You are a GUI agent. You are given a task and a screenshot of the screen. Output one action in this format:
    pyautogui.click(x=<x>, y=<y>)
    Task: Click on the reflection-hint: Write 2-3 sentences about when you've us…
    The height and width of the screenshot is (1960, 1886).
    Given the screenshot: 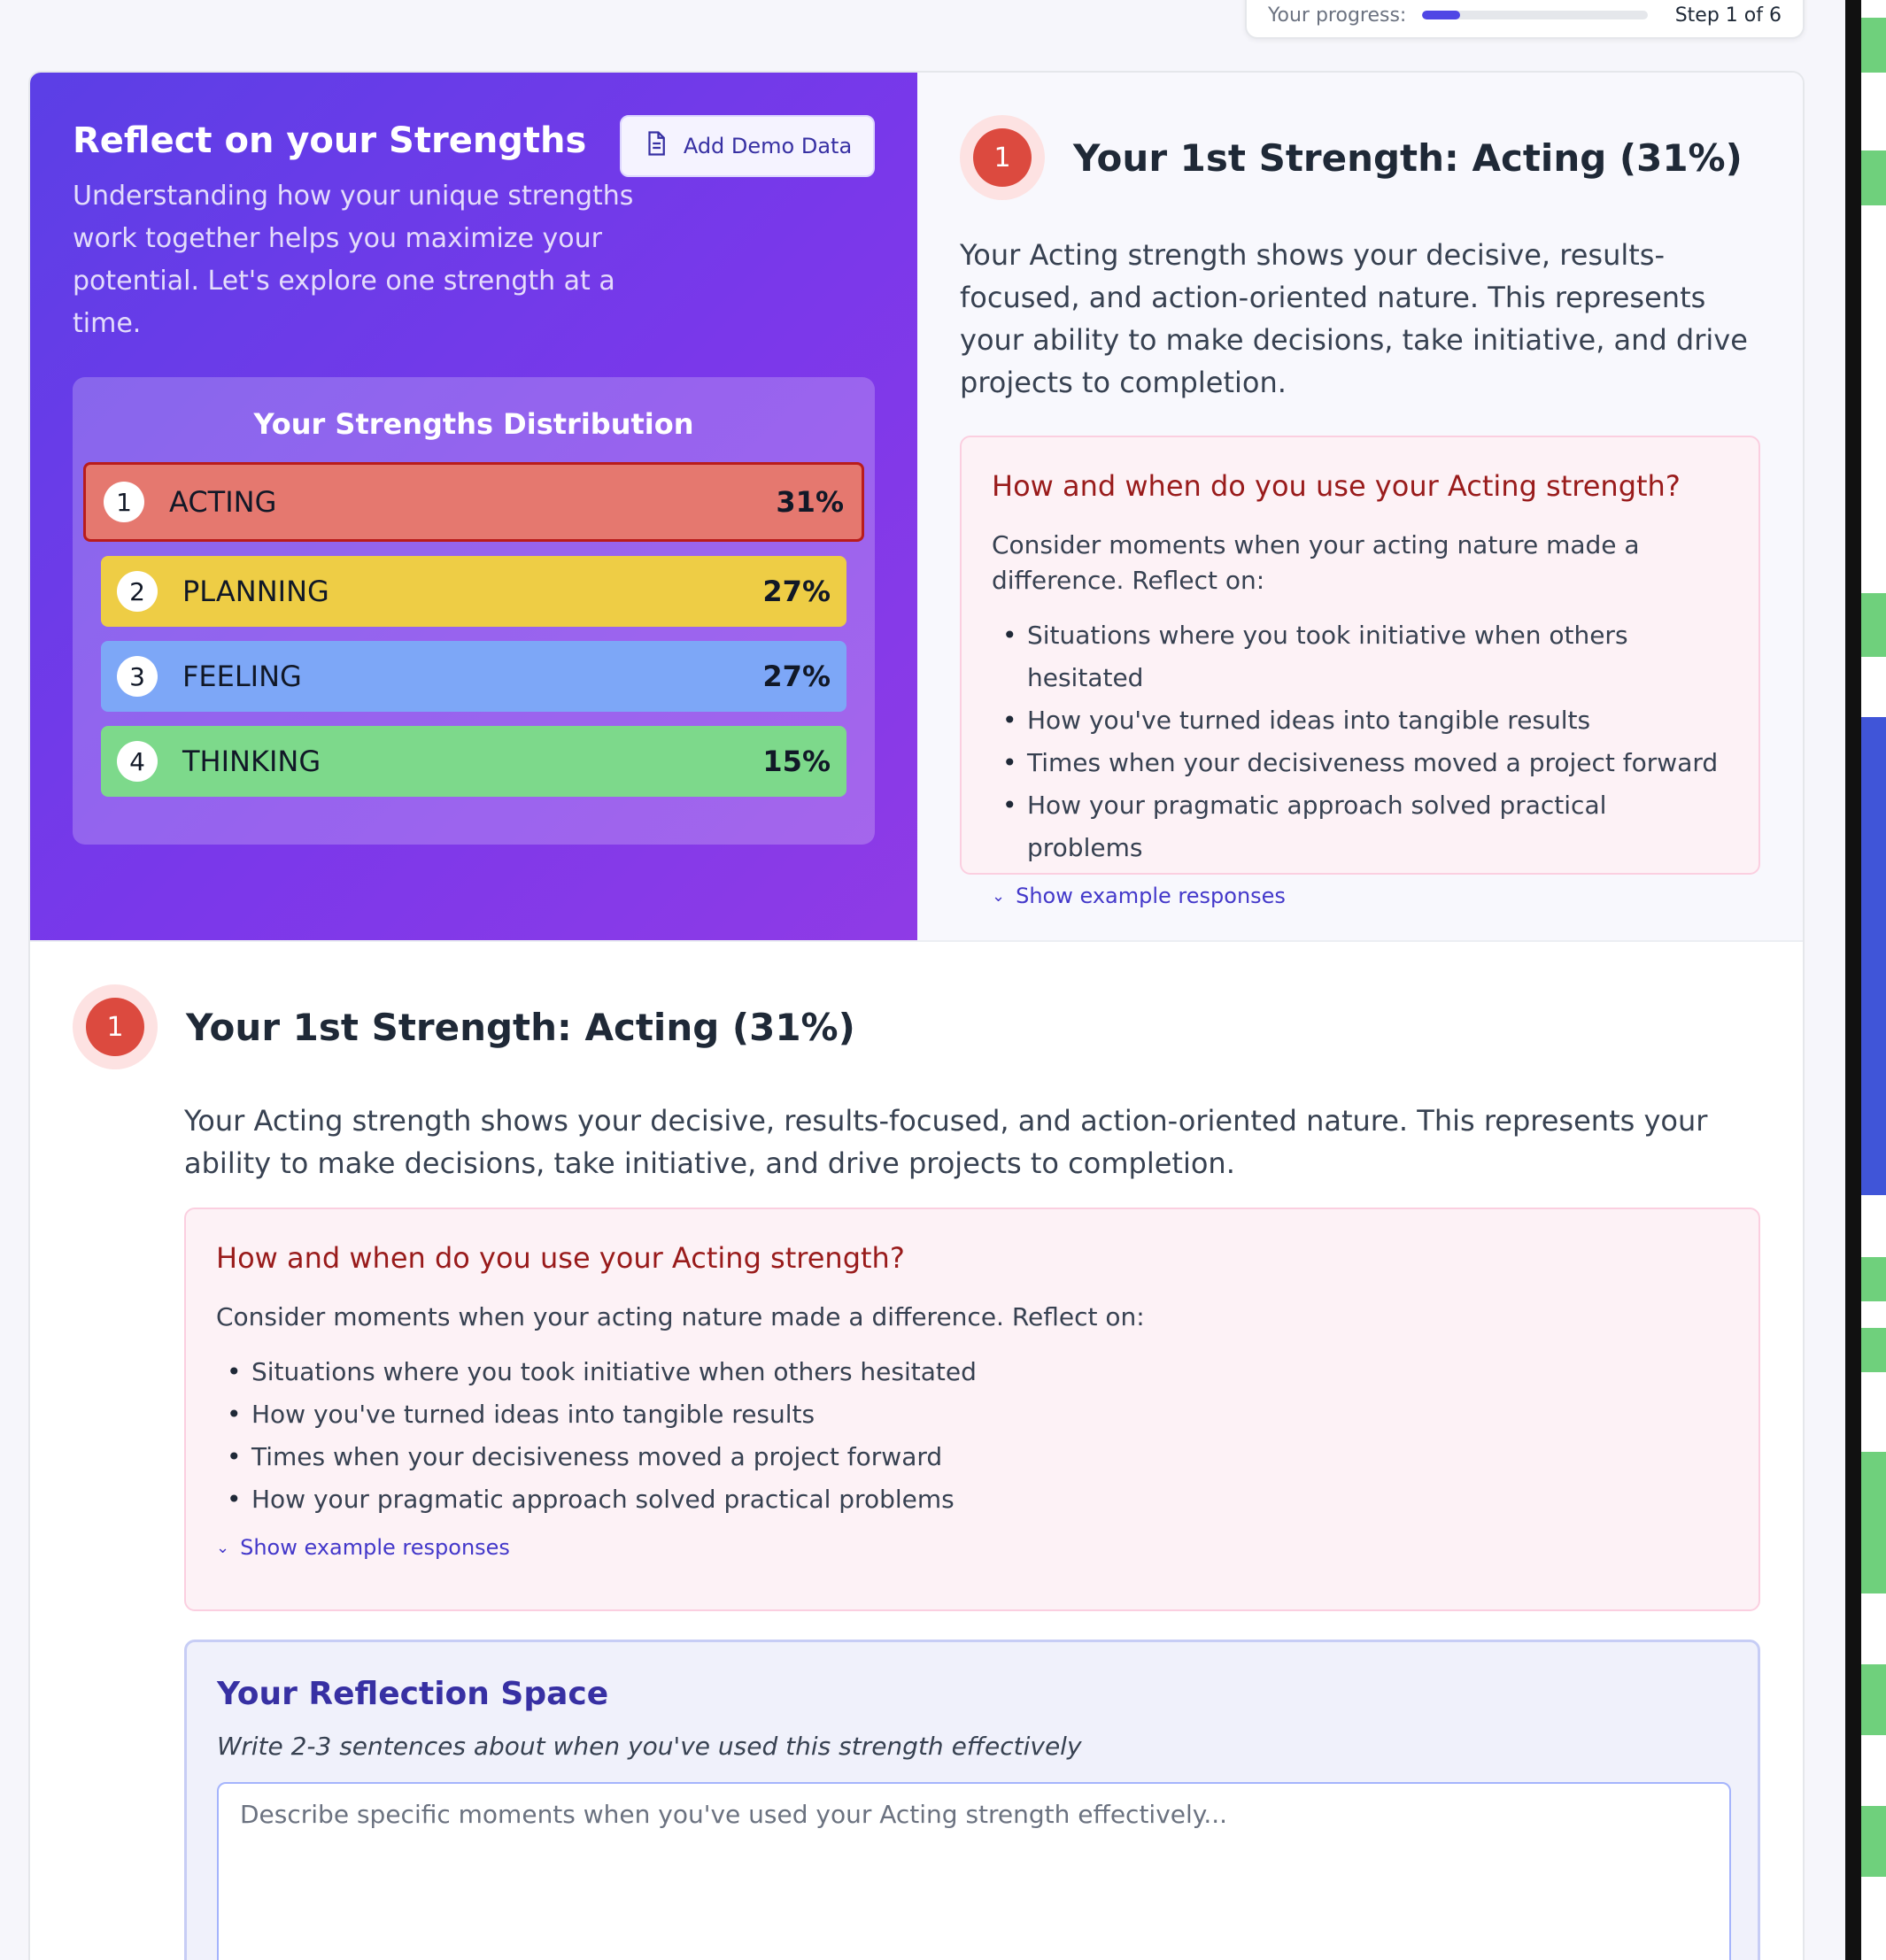 What is the action you would take?
    pyautogui.click(x=649, y=1747)
    